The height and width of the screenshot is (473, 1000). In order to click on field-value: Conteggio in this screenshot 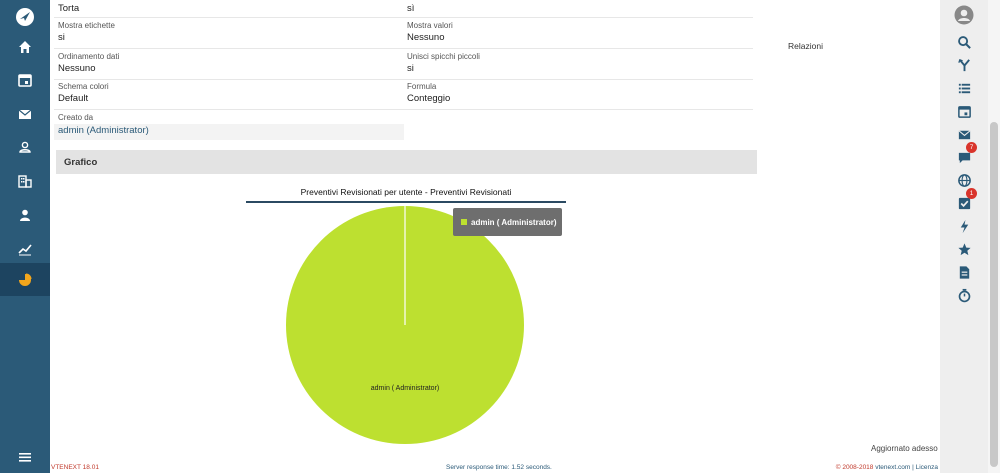, I will do `click(429, 98)`.